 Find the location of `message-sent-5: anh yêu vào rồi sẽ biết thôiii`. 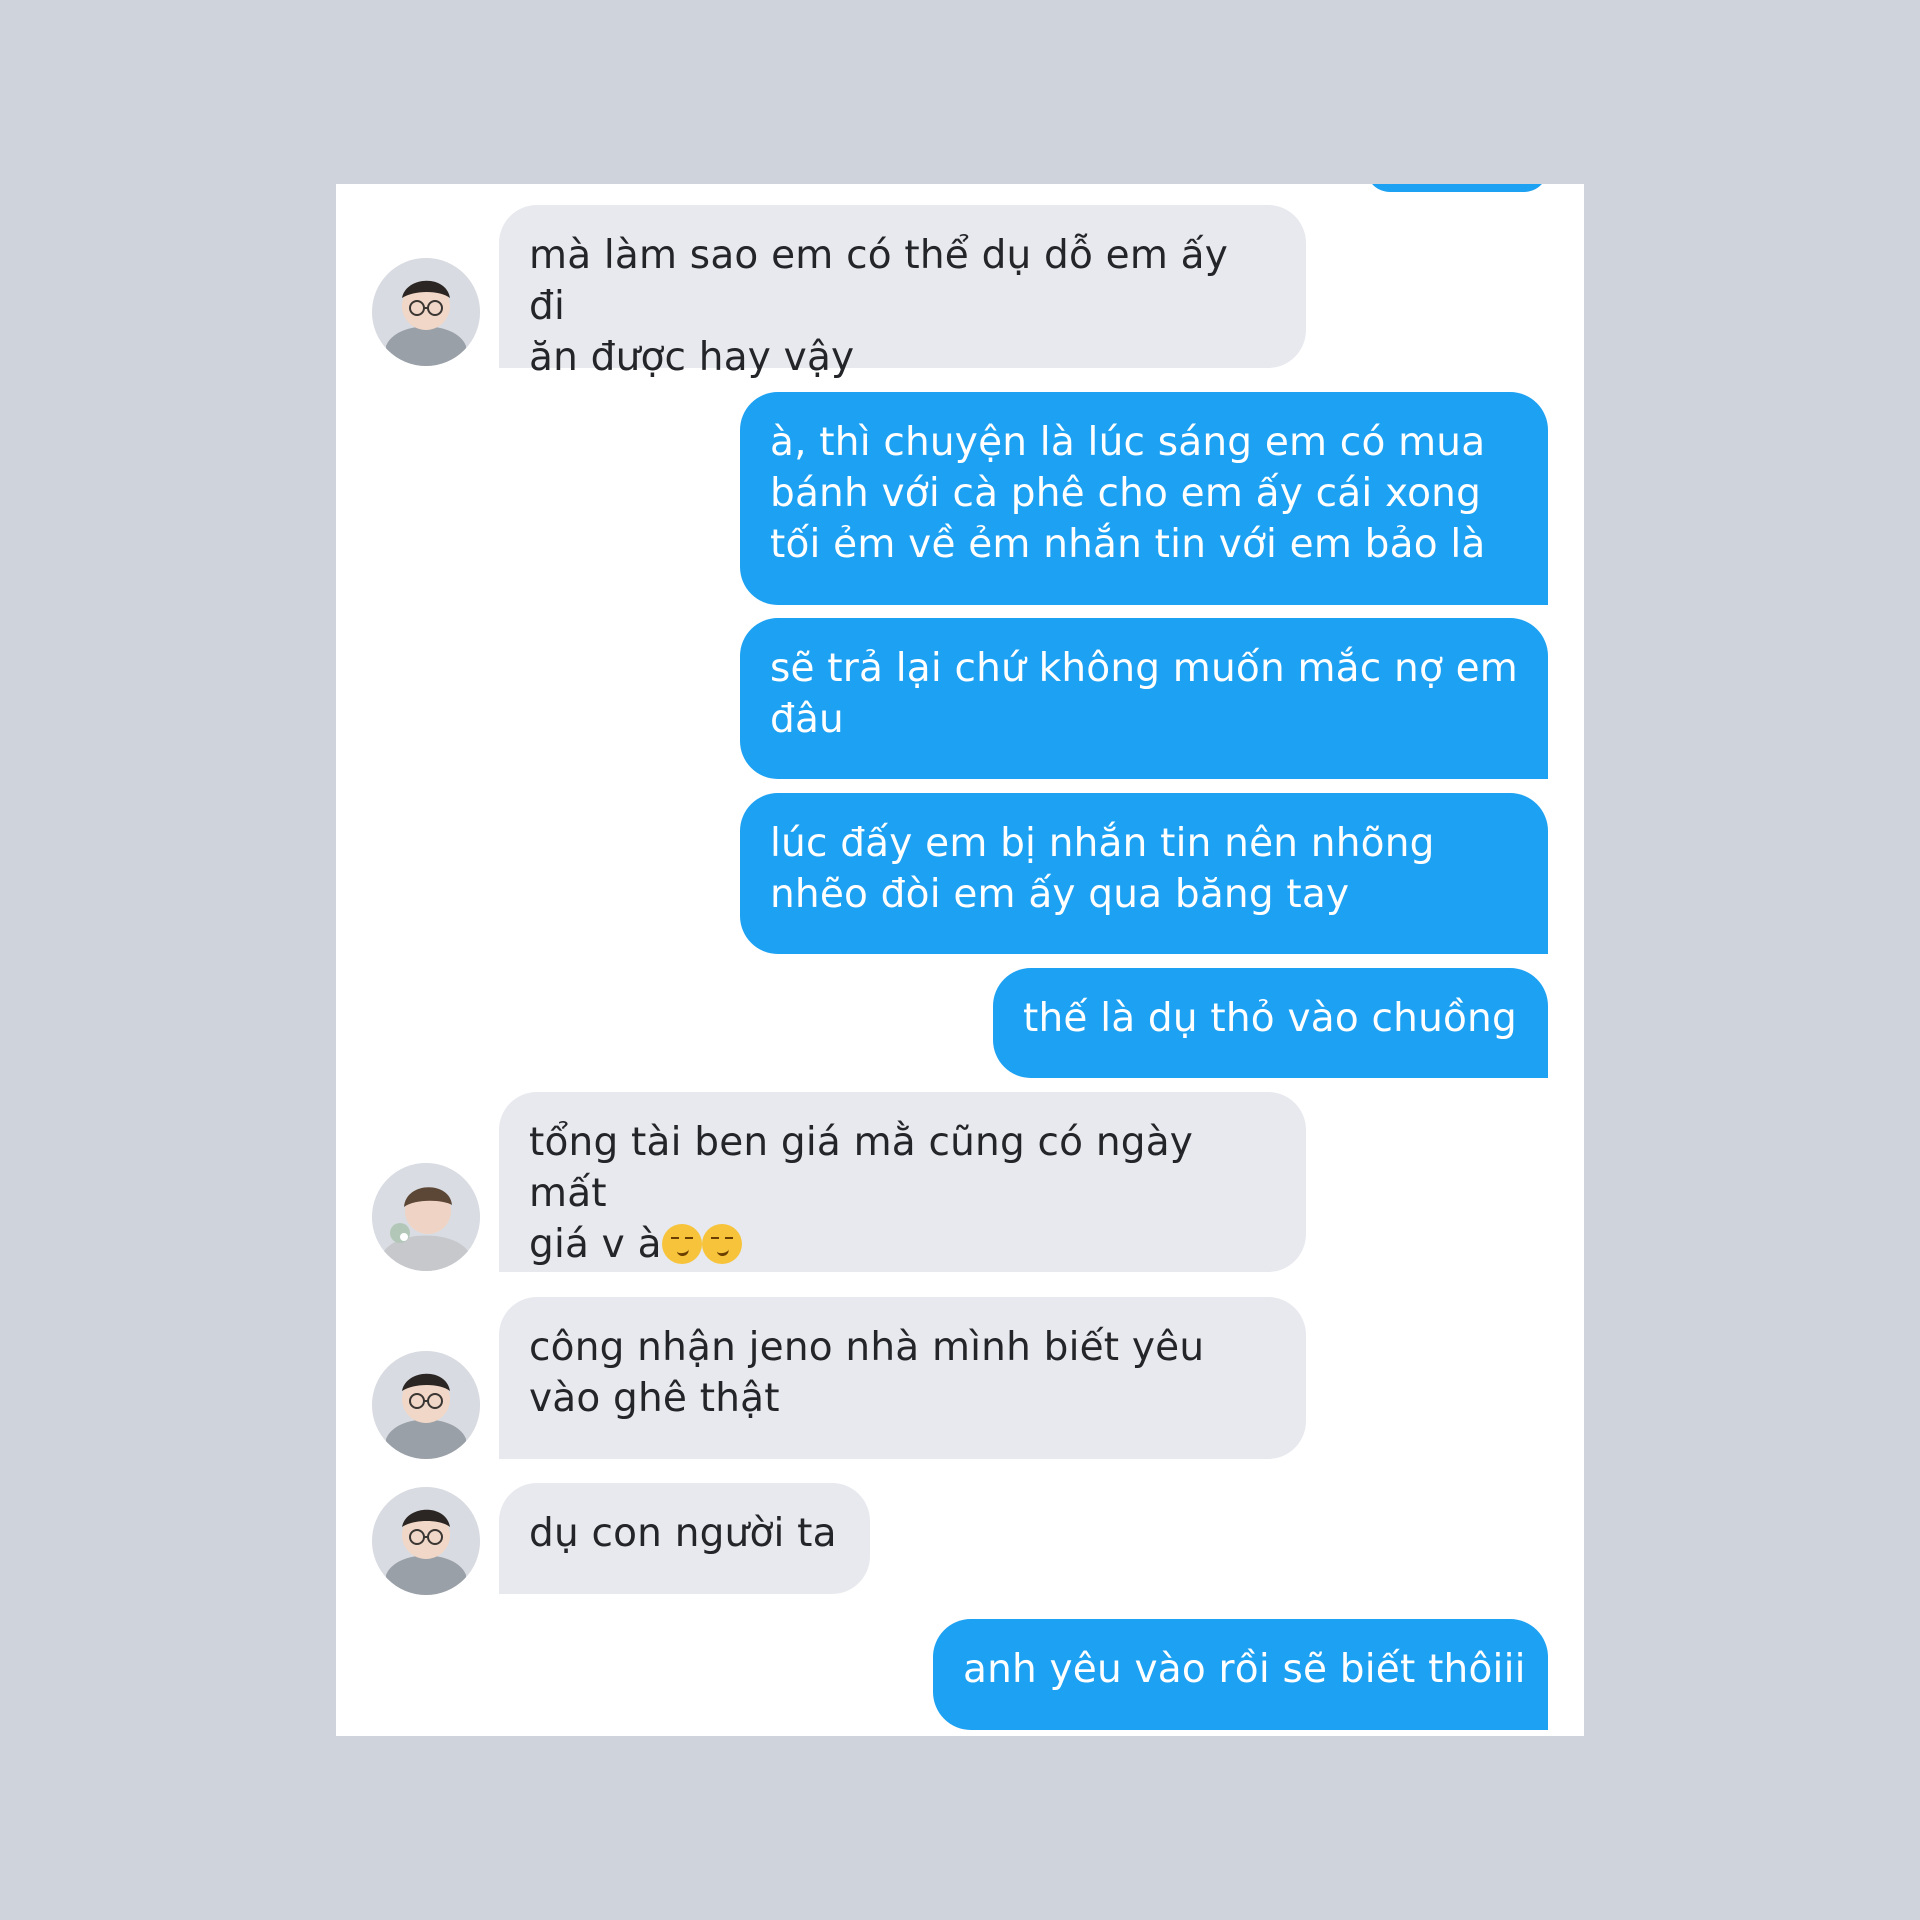

message-sent-5: anh yêu vào rồi sẽ biết thôiii is located at coordinates (1240, 1674).